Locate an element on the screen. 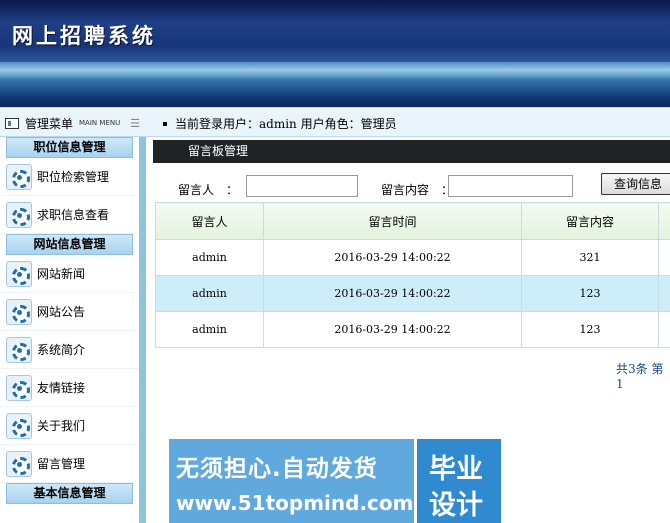 Image resolution: width=670 pixels, height=523 pixels. sidebar-item-notices: 网站公告 is located at coordinates (69, 312).